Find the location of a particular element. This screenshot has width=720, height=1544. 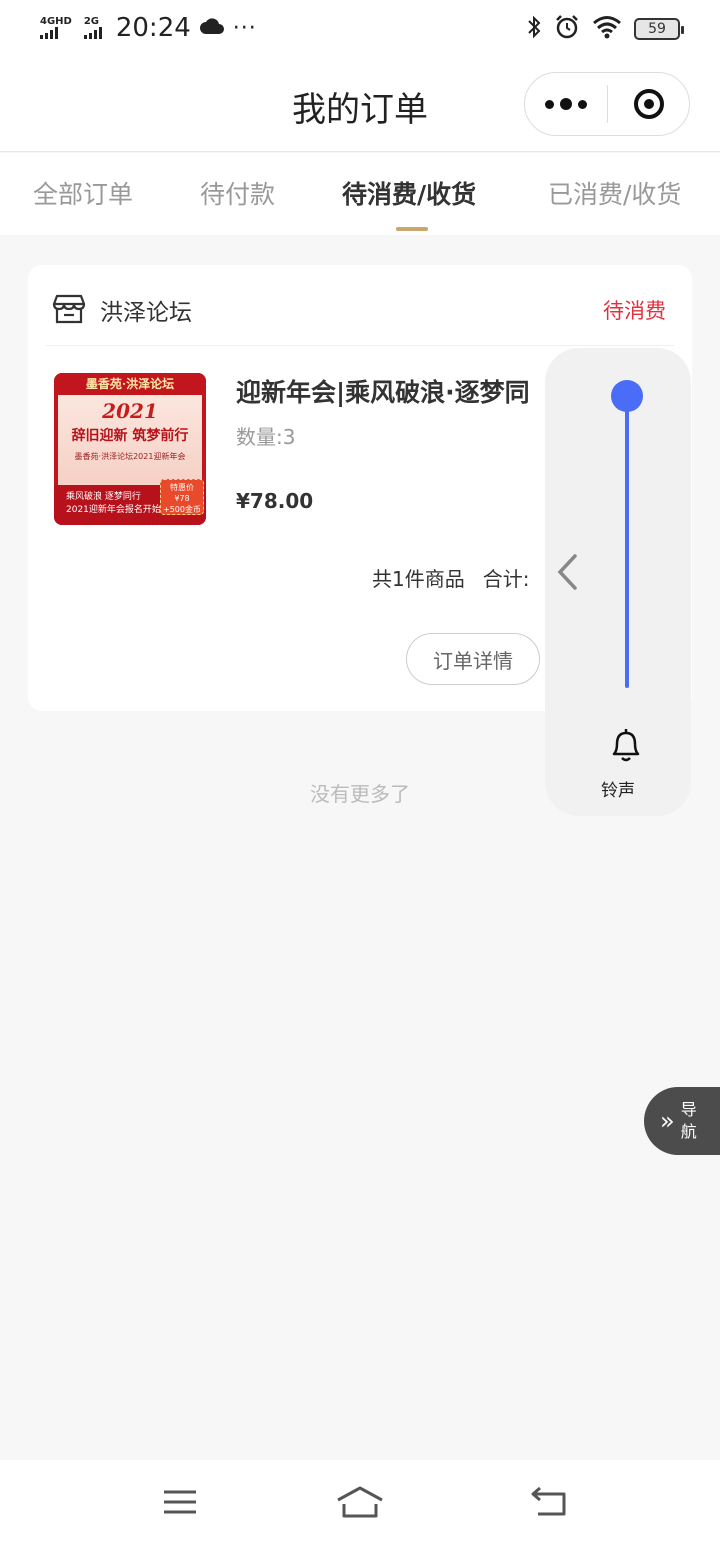

shop-name: 洪泽论坛 is located at coordinates (146, 310).